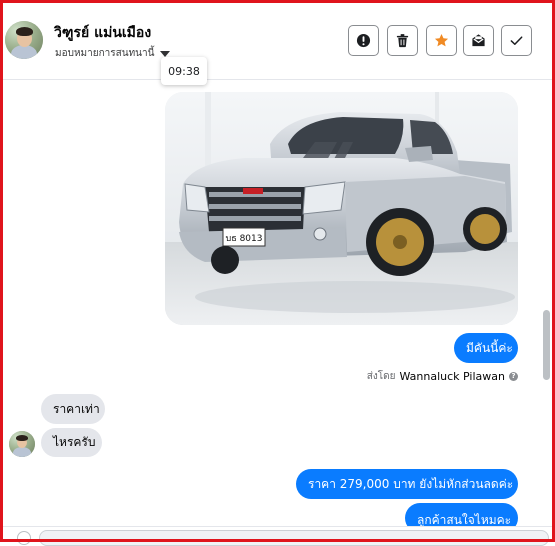 This screenshot has width=555, height=546. I want to click on sent-by-label: ส่งโดย Wannaluck Pilawan ?, so click(442, 376).